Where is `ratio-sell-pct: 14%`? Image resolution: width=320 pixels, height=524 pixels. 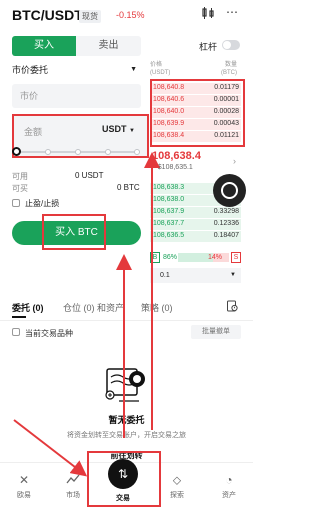 ratio-sell-pct: 14% is located at coordinates (215, 257).